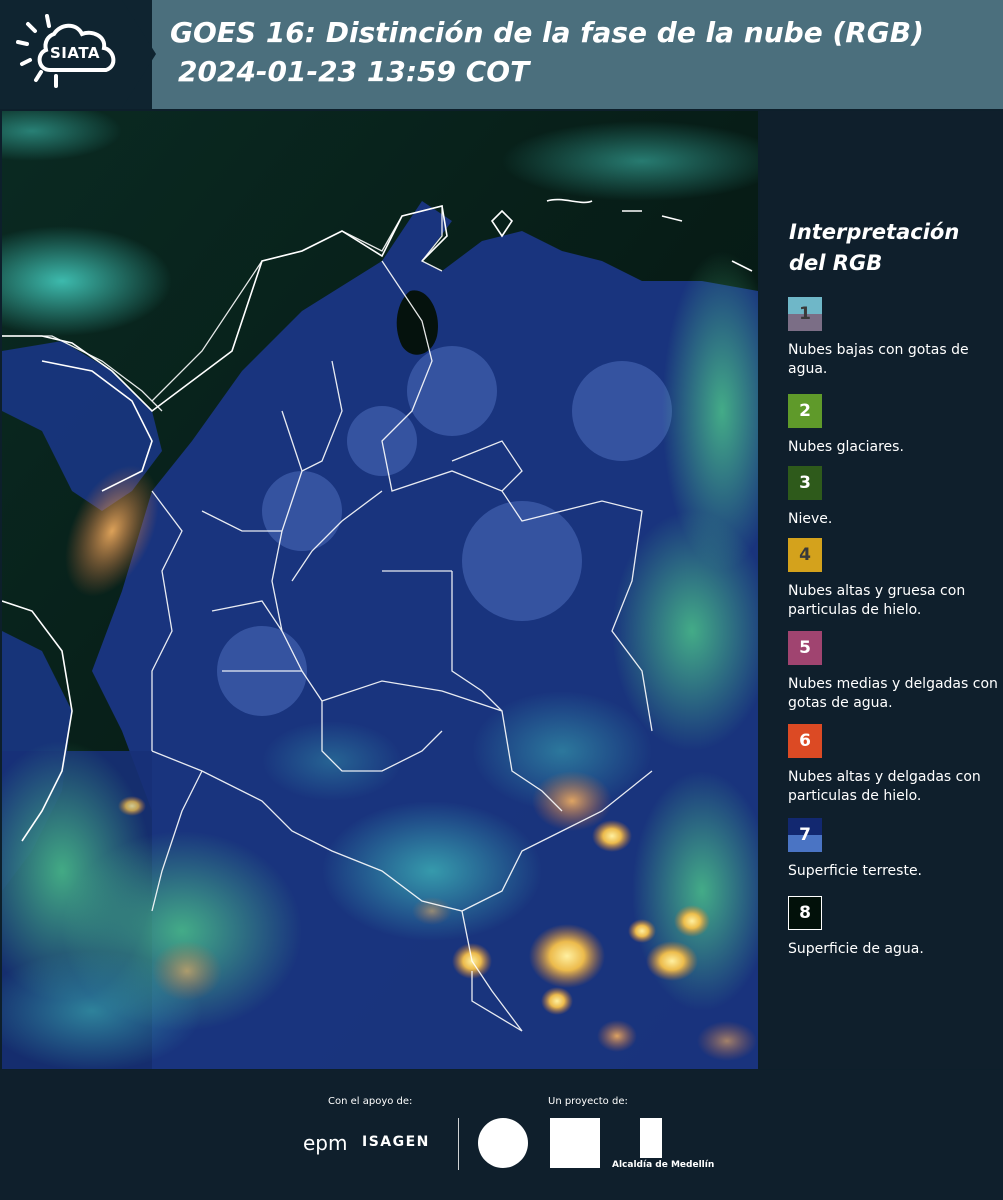 This screenshot has height=1200, width=1003. Describe the element at coordinates (856, 949) in the screenshot. I see `legend-label: Superficie de agua.` at that location.